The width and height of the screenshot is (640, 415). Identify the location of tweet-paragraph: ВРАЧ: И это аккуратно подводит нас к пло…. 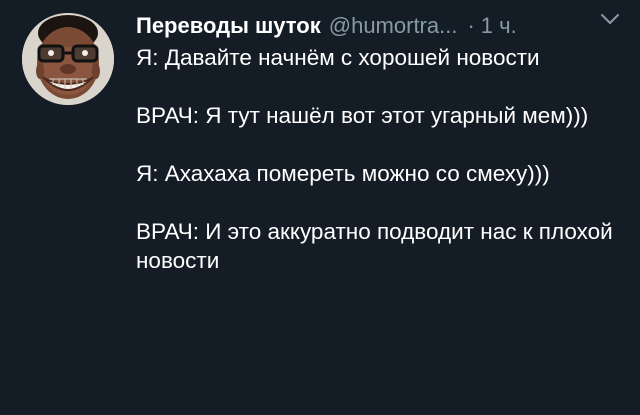
(374, 246).